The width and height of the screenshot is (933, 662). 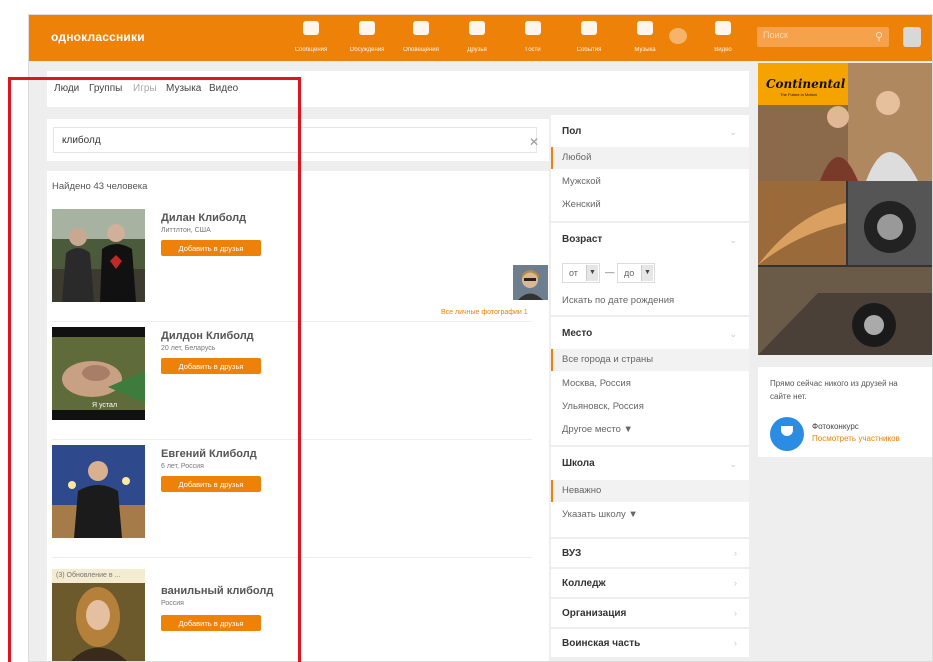 What do you see at coordinates (367, 50) in the screenshot?
I see `nav-label: Обсуждения` at bounding box center [367, 50].